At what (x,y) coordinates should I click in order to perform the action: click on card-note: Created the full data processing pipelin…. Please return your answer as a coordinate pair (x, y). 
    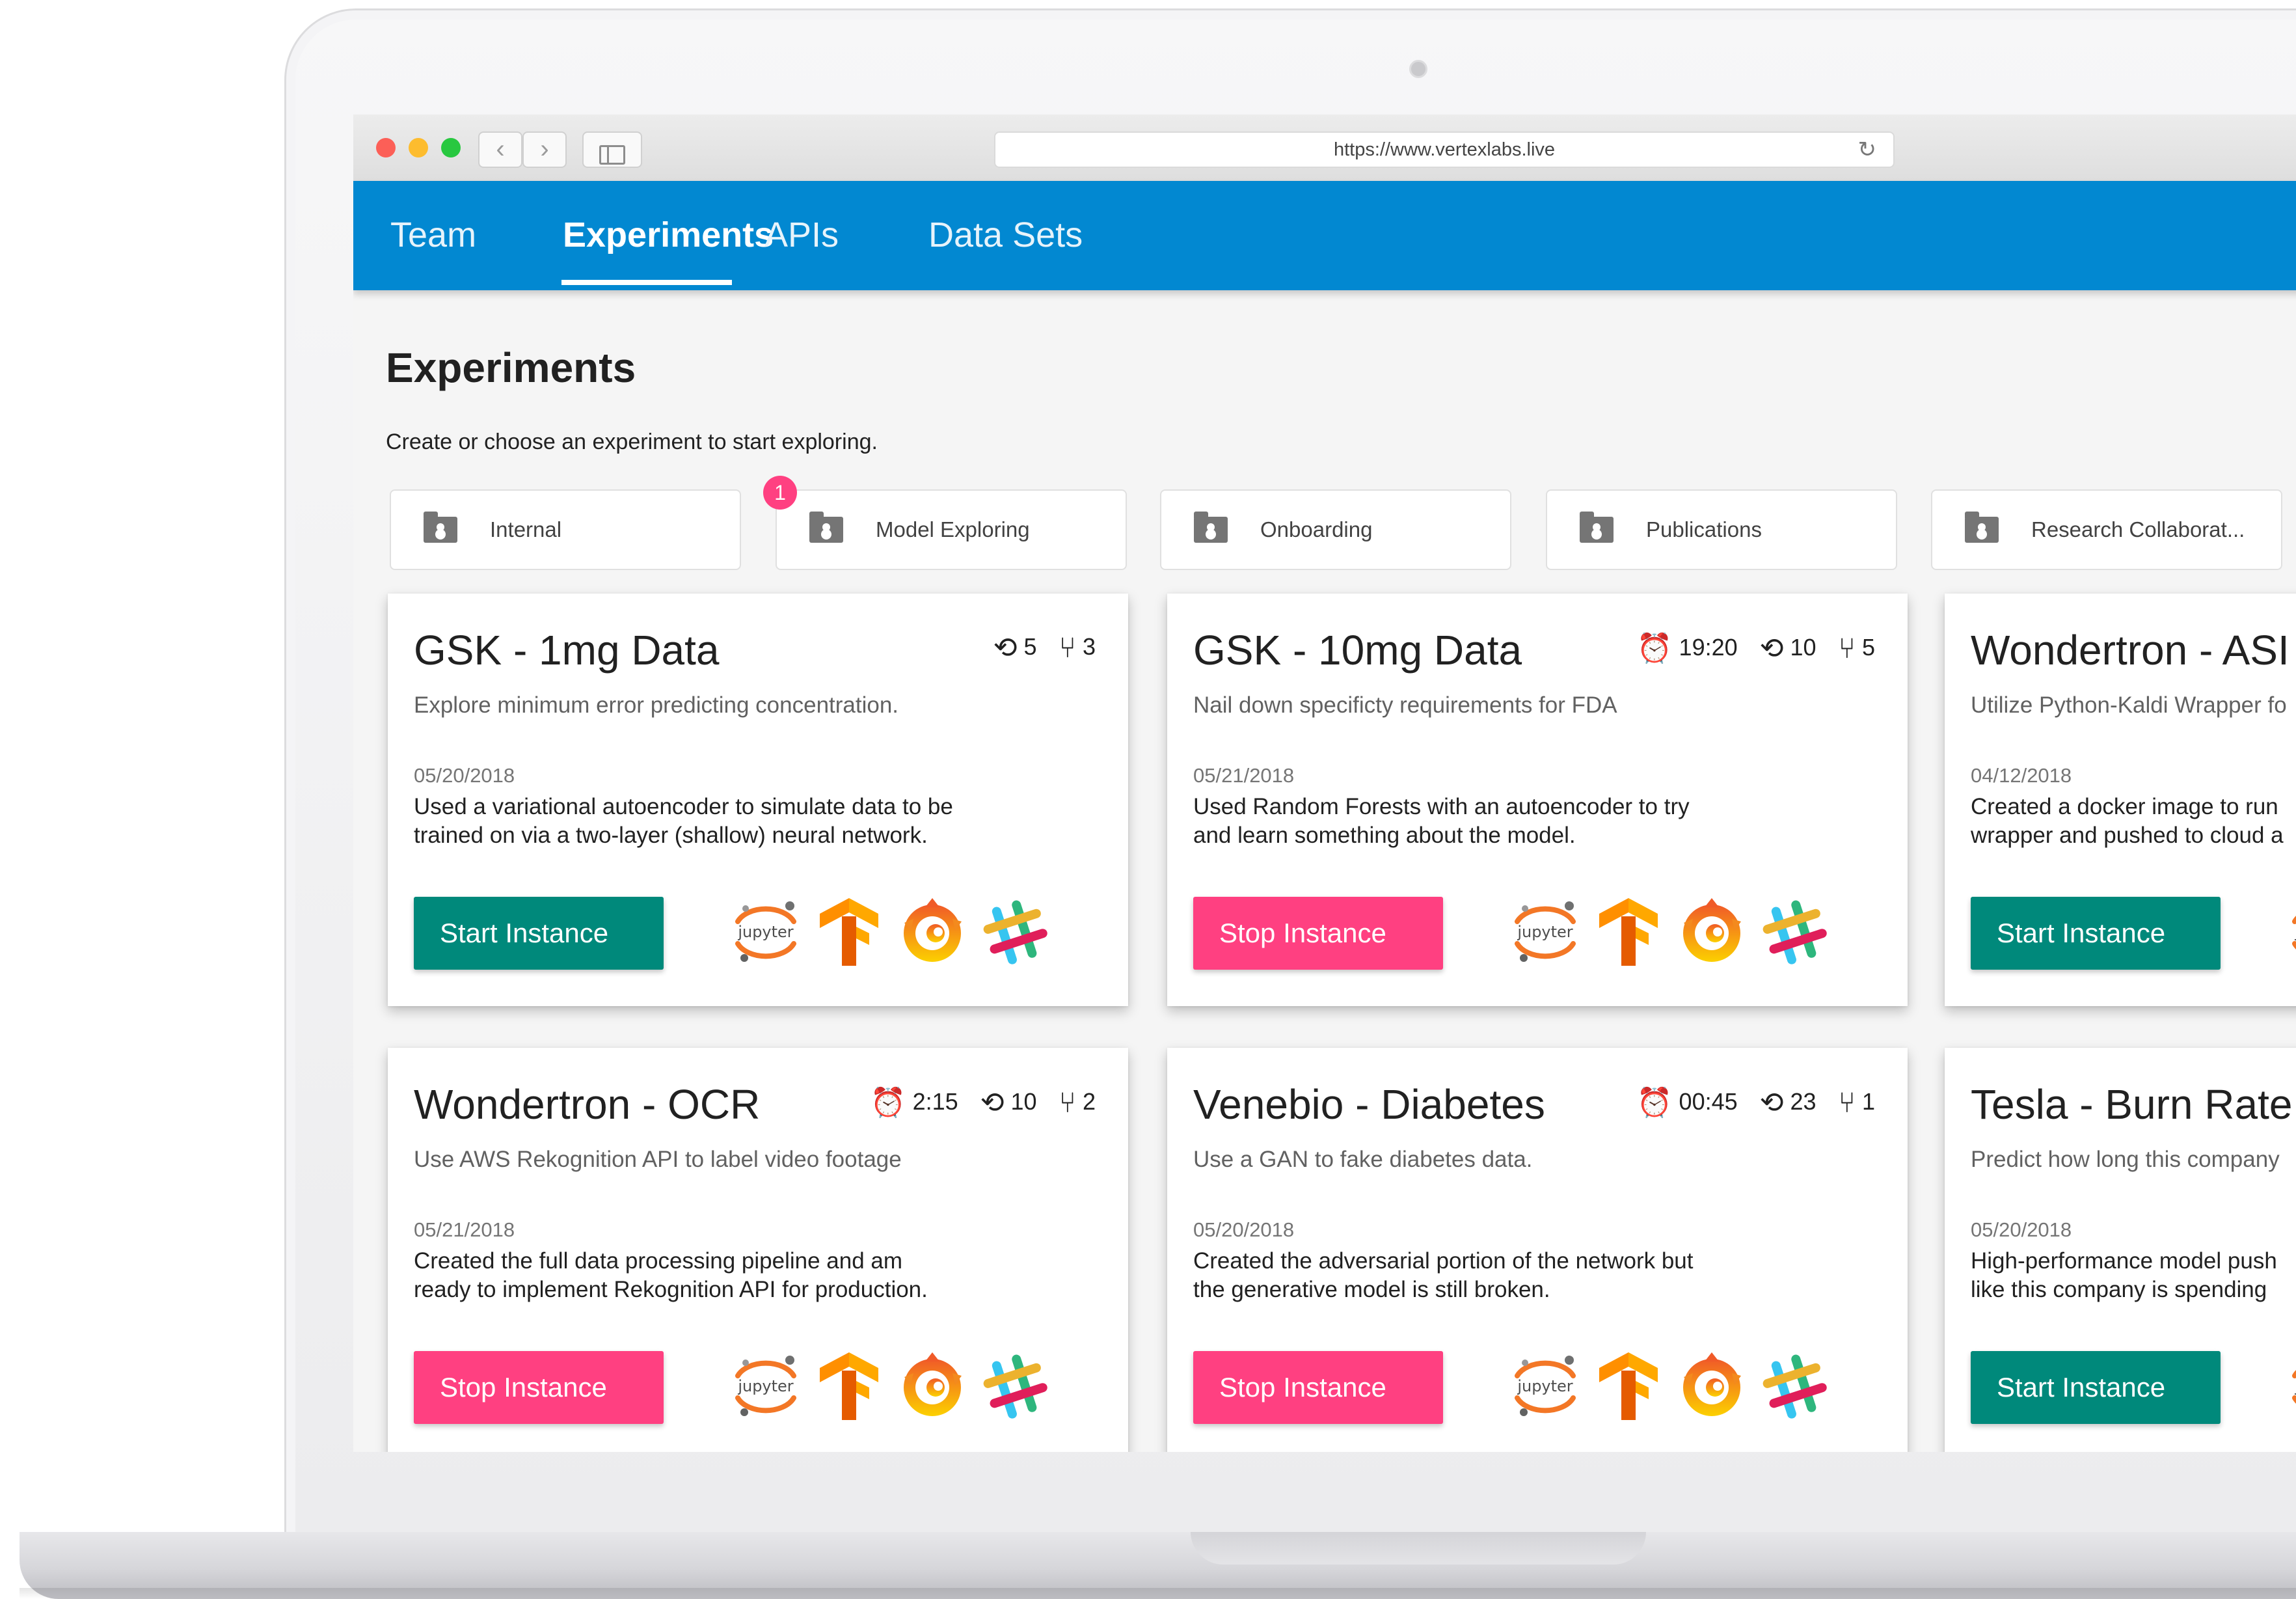
    Looking at the image, I should click on (732, 1275).